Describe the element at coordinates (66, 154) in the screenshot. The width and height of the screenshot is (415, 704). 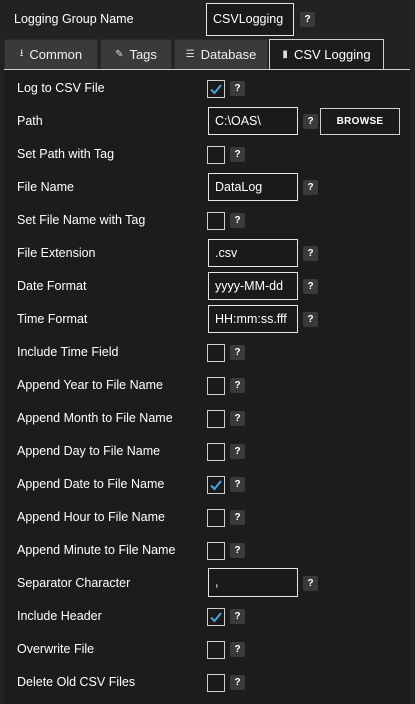
I see `set-path-with-tag-label: Set Path with Tag` at that location.